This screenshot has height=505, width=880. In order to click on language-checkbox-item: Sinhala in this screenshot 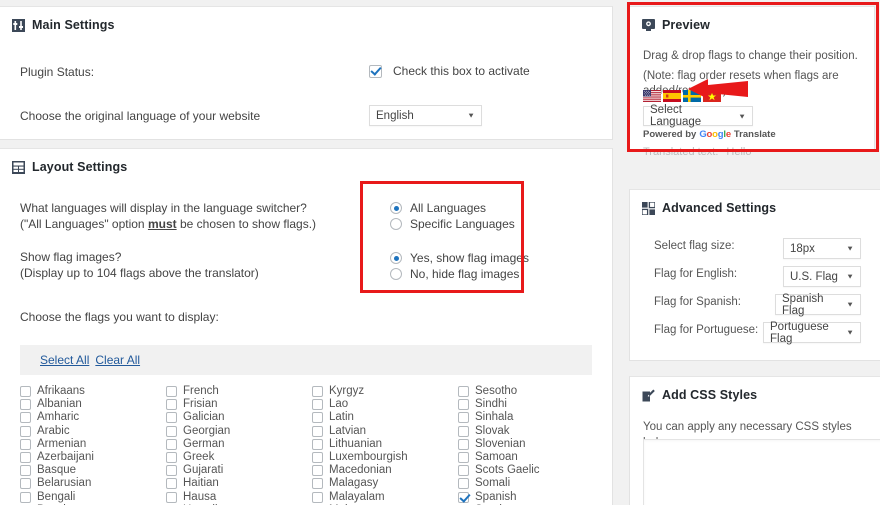, I will do `click(499, 417)`.